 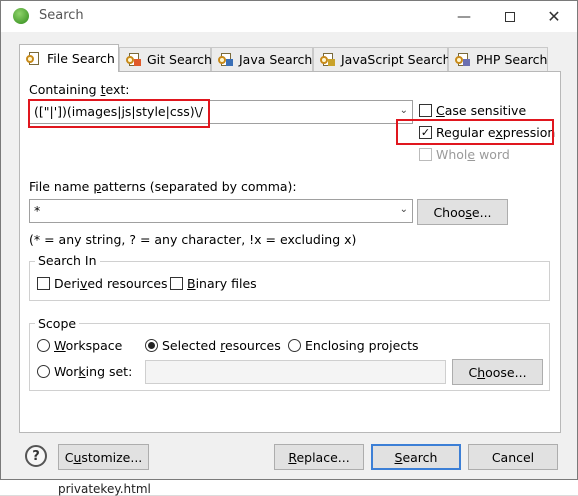 I want to click on tab-label: PHP Search, so click(x=512, y=59).